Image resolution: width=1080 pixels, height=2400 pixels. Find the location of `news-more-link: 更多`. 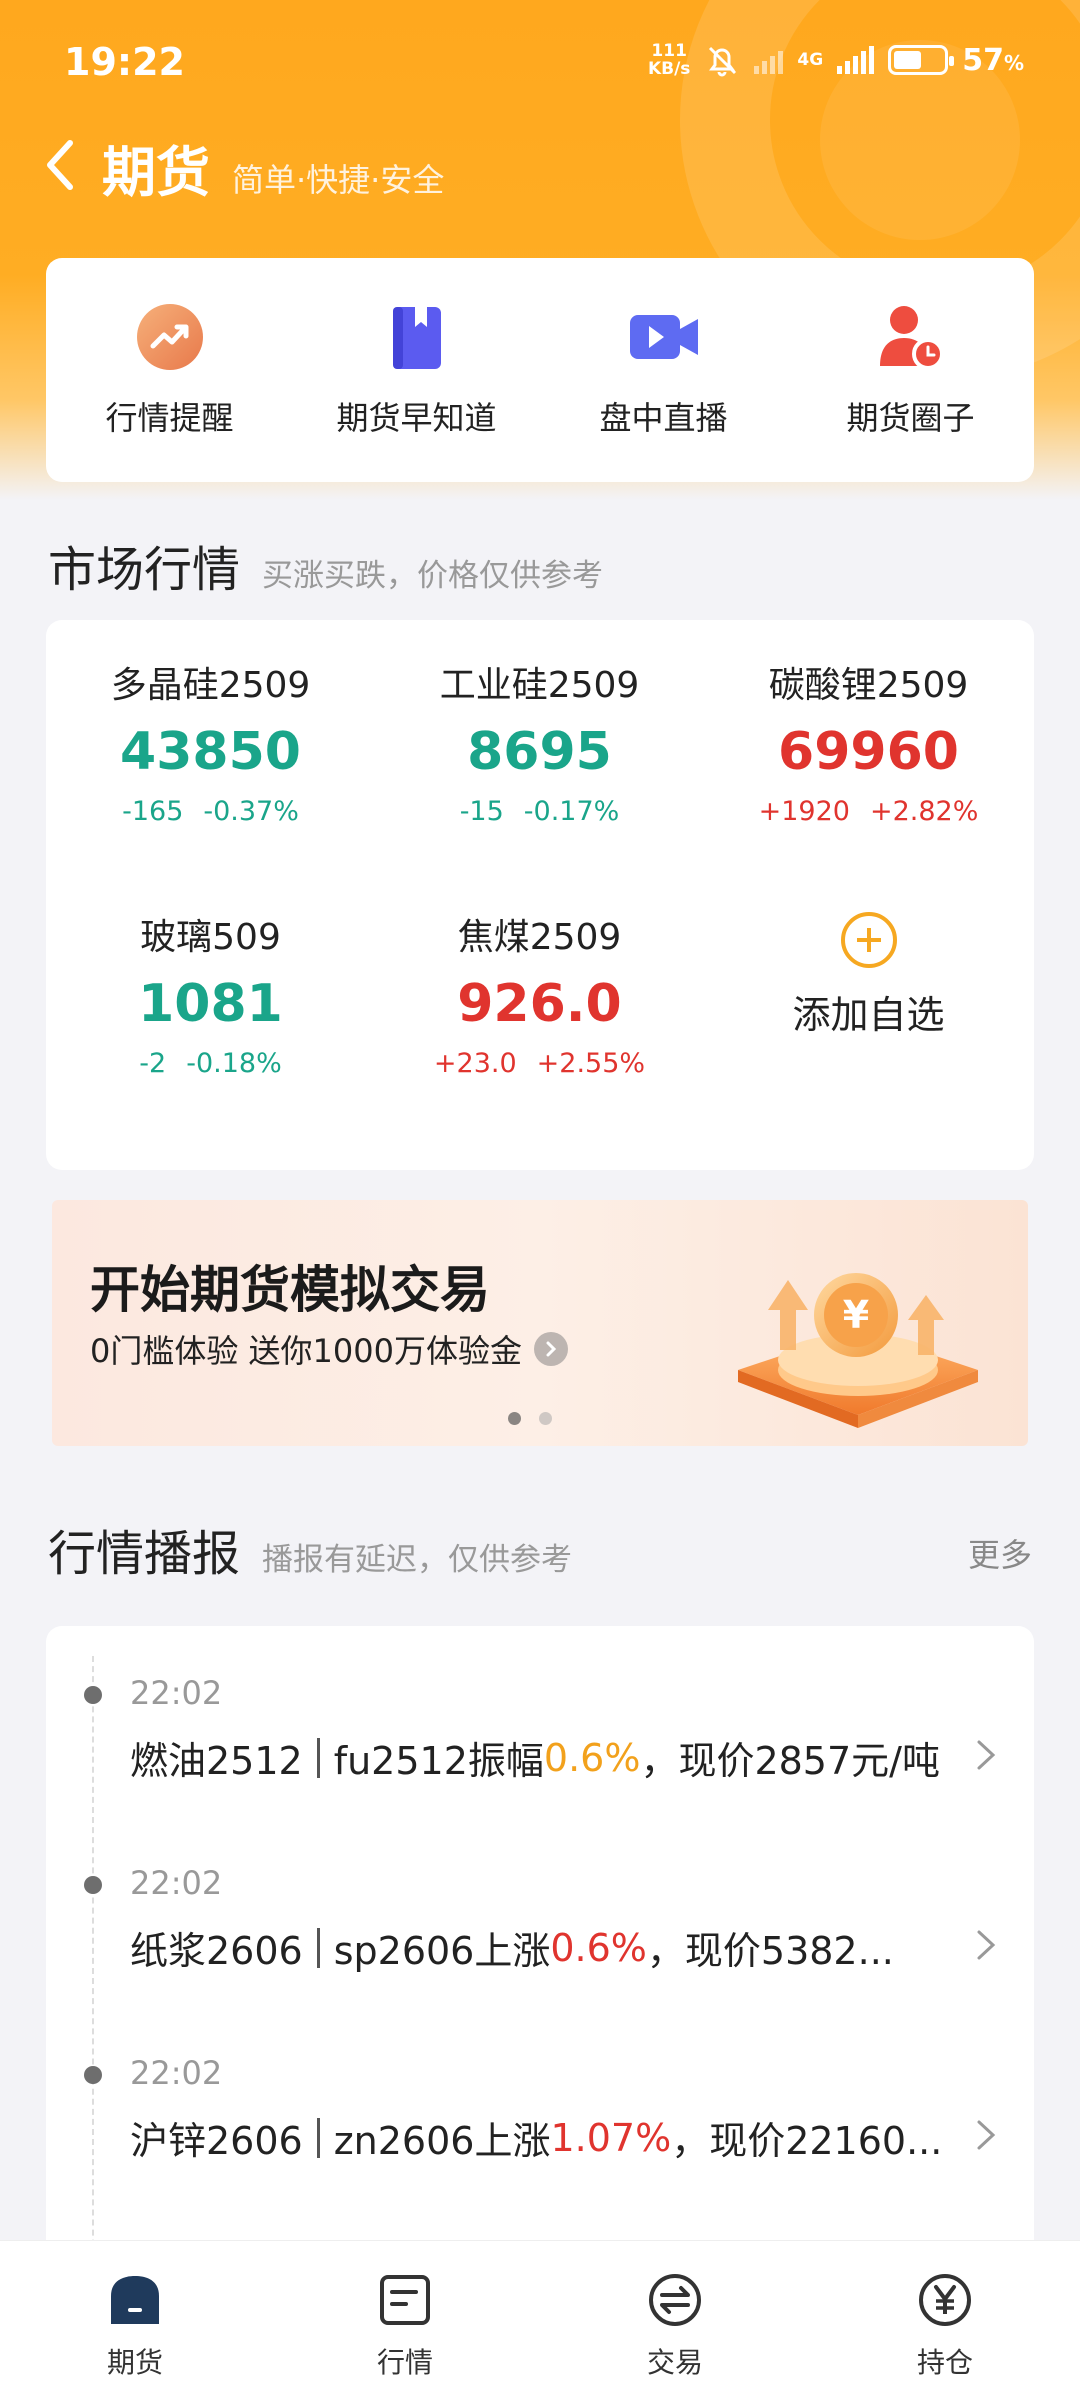

news-more-link: 更多 is located at coordinates (1000, 1553).